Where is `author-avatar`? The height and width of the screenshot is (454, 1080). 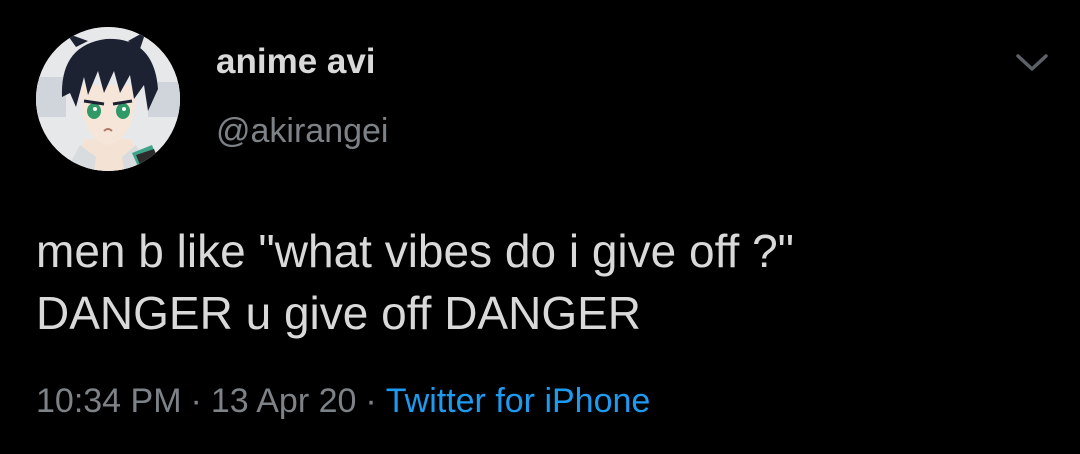 author-avatar is located at coordinates (108, 99).